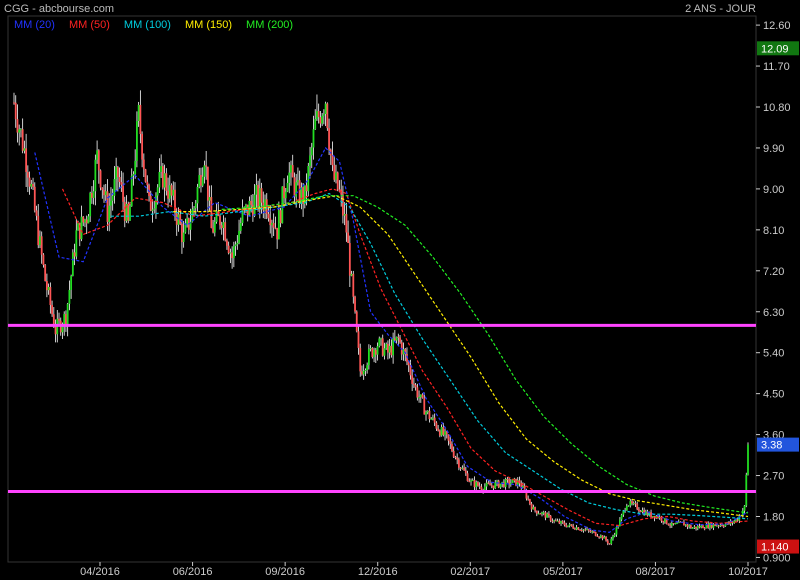  I want to click on x-tick-label: 09/2016, so click(285, 572).